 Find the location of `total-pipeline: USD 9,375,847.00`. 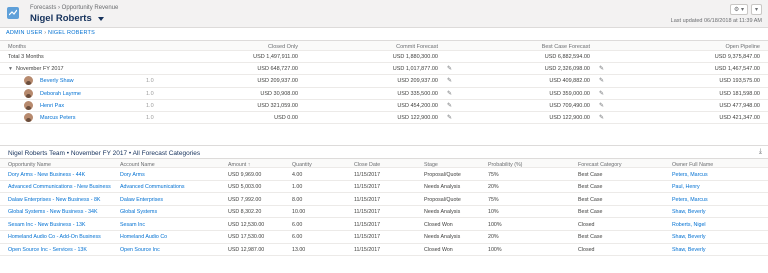

total-pipeline: USD 9,375,847.00 is located at coordinates (737, 57).